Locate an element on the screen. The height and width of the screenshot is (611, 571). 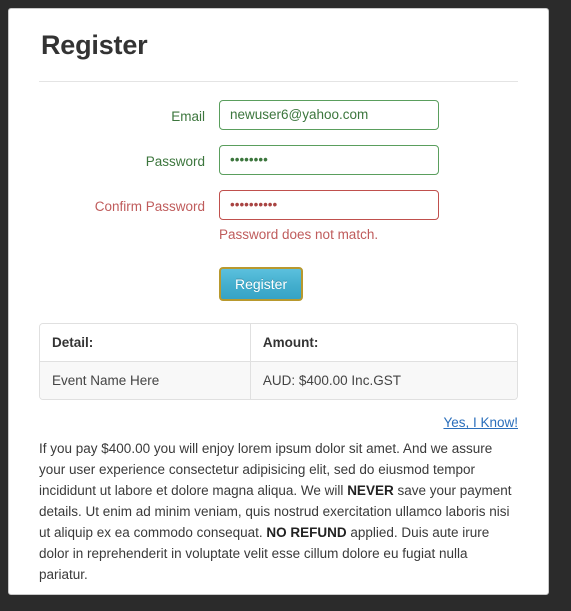
submit-spacer is located at coordinates (129, 284).